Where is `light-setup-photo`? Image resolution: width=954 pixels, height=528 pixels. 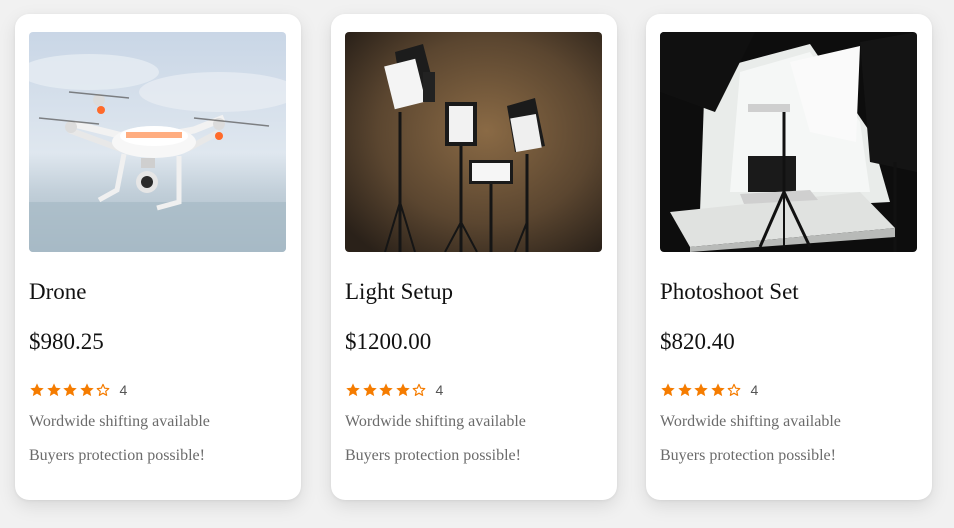
light-setup-photo is located at coordinates (473, 142).